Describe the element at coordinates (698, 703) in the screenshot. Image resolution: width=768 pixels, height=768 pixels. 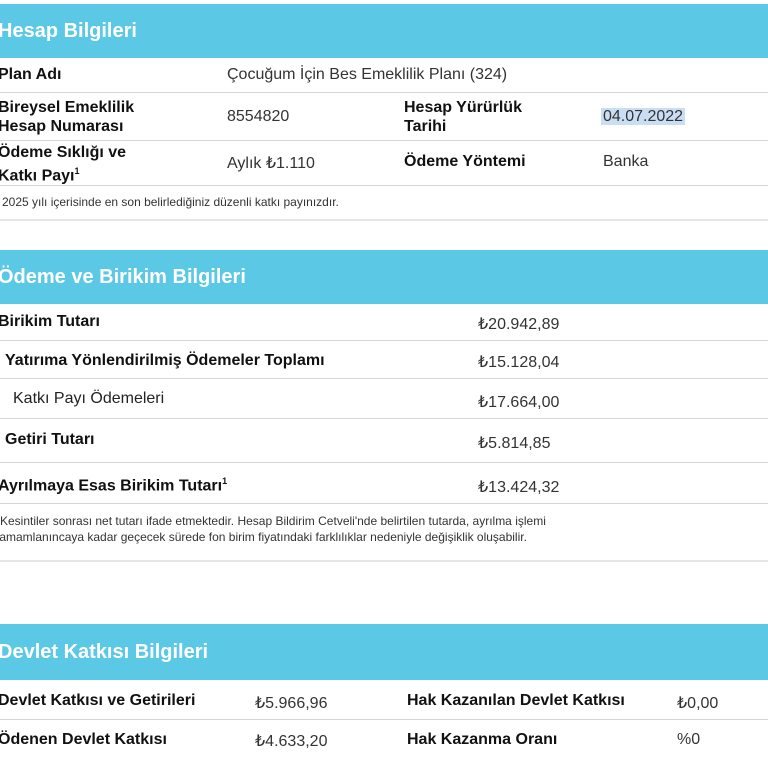
I see `hak-kazanilan-value: ₺0,00` at that location.